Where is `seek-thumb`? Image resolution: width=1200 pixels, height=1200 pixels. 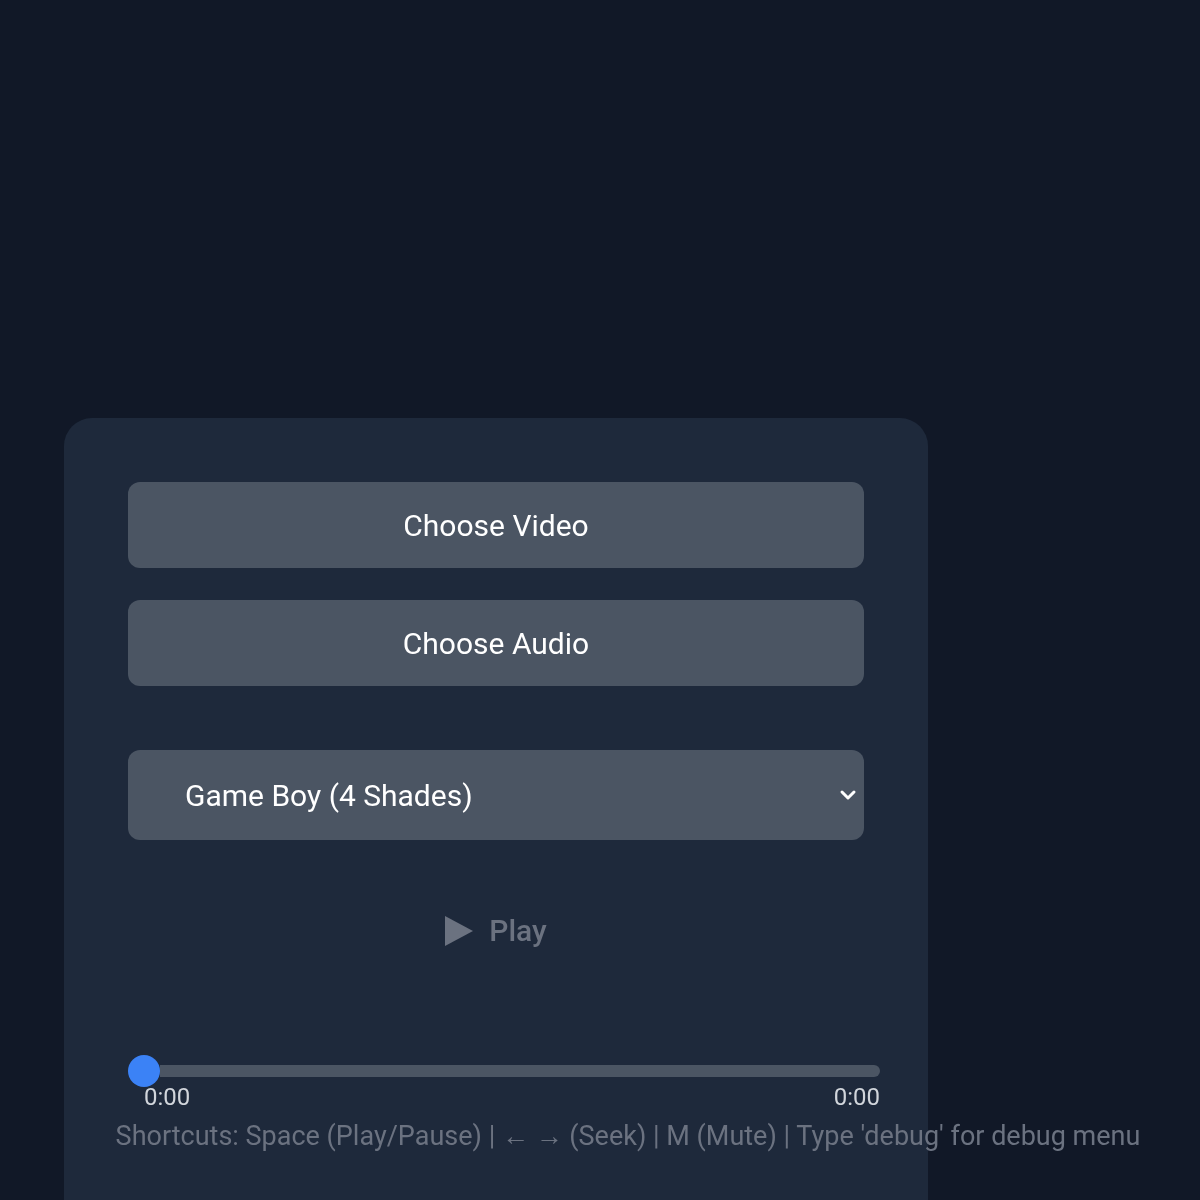 seek-thumb is located at coordinates (144, 1071).